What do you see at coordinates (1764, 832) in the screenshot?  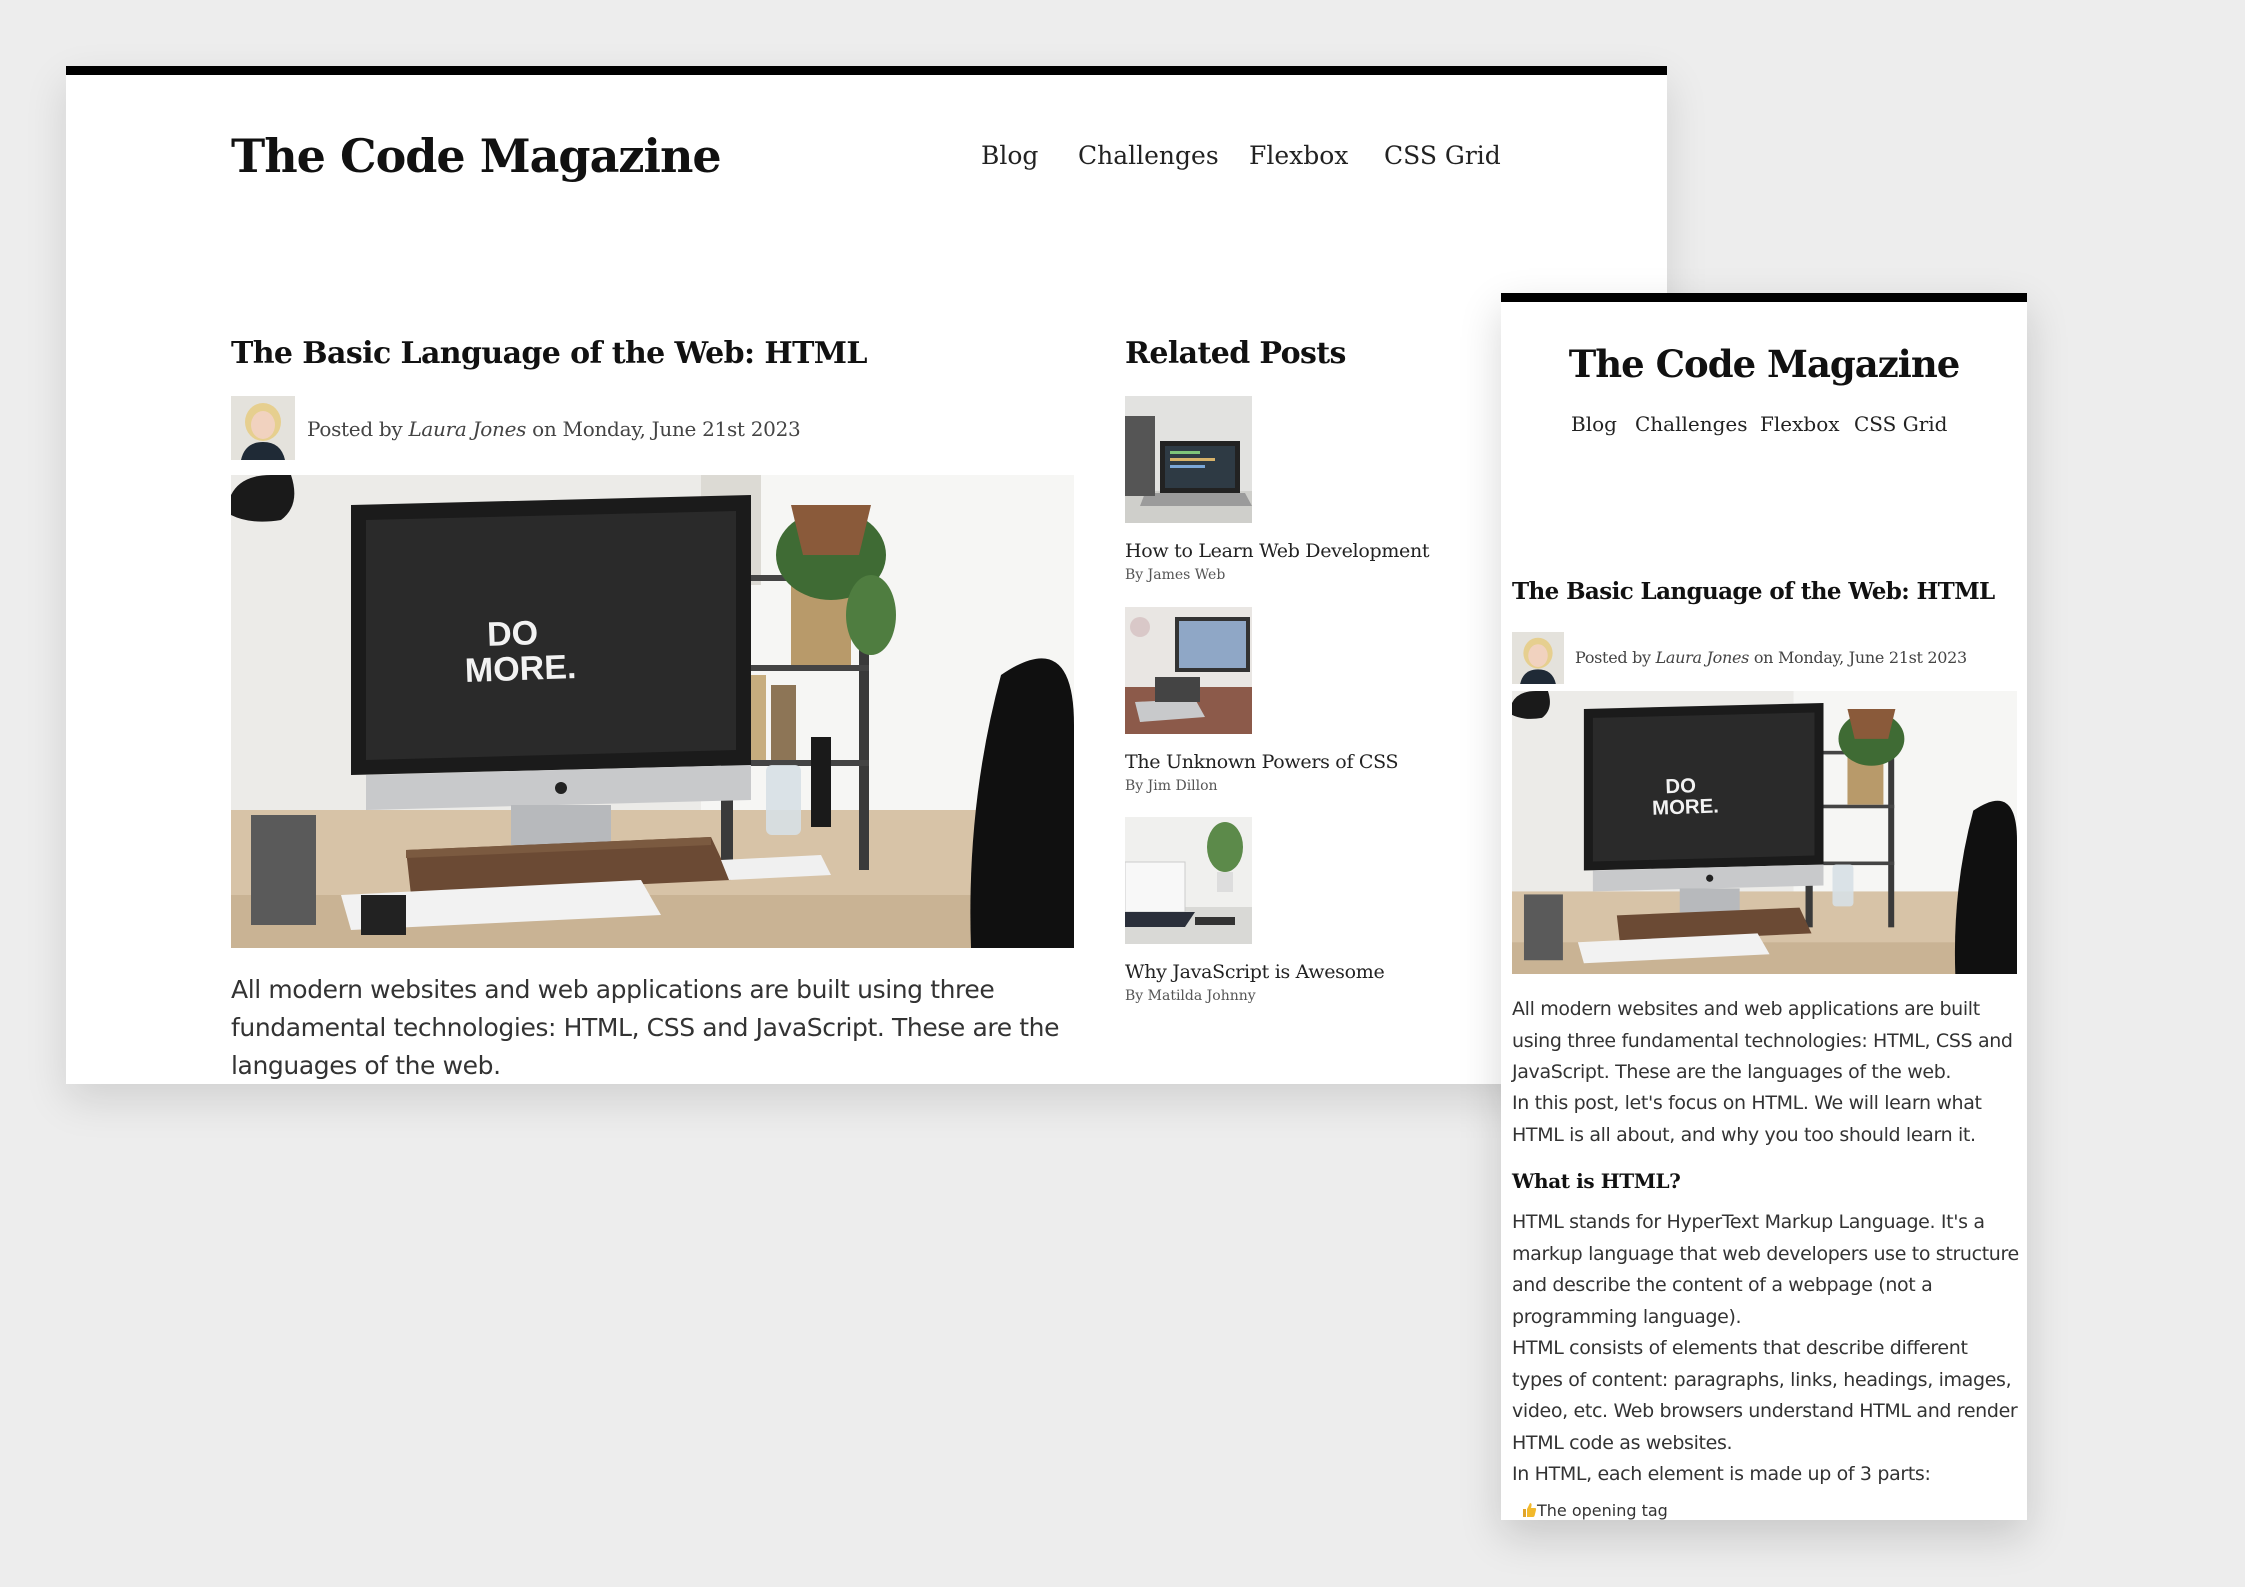 I see `hero-image-mobile: DO MORE.` at bounding box center [1764, 832].